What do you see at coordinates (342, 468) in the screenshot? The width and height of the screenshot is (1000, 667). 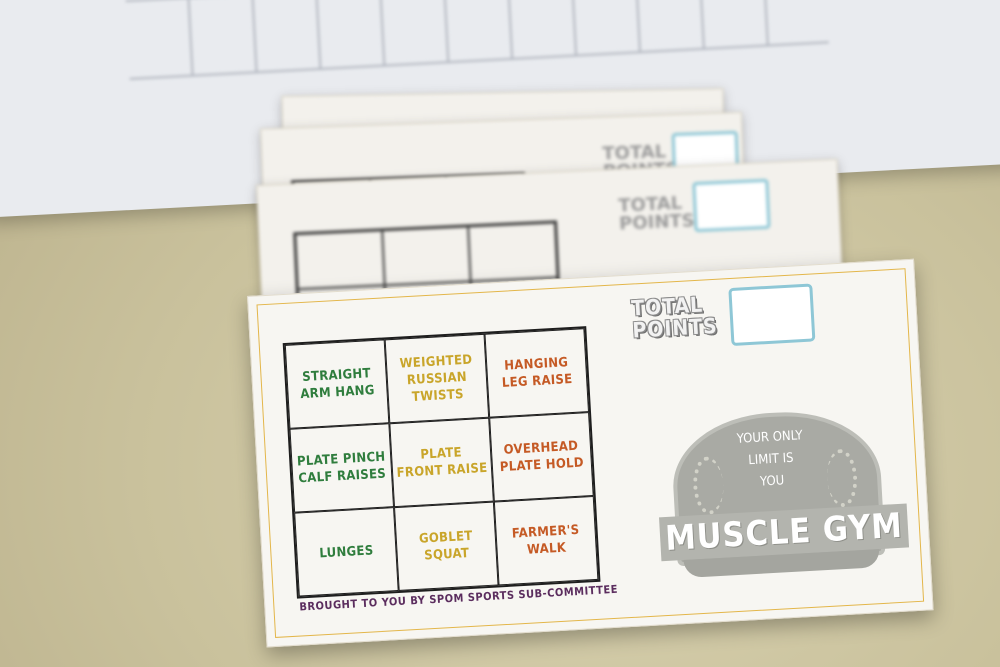 I see `bingo-cell: PLATE PINCH CALF RAISES` at bounding box center [342, 468].